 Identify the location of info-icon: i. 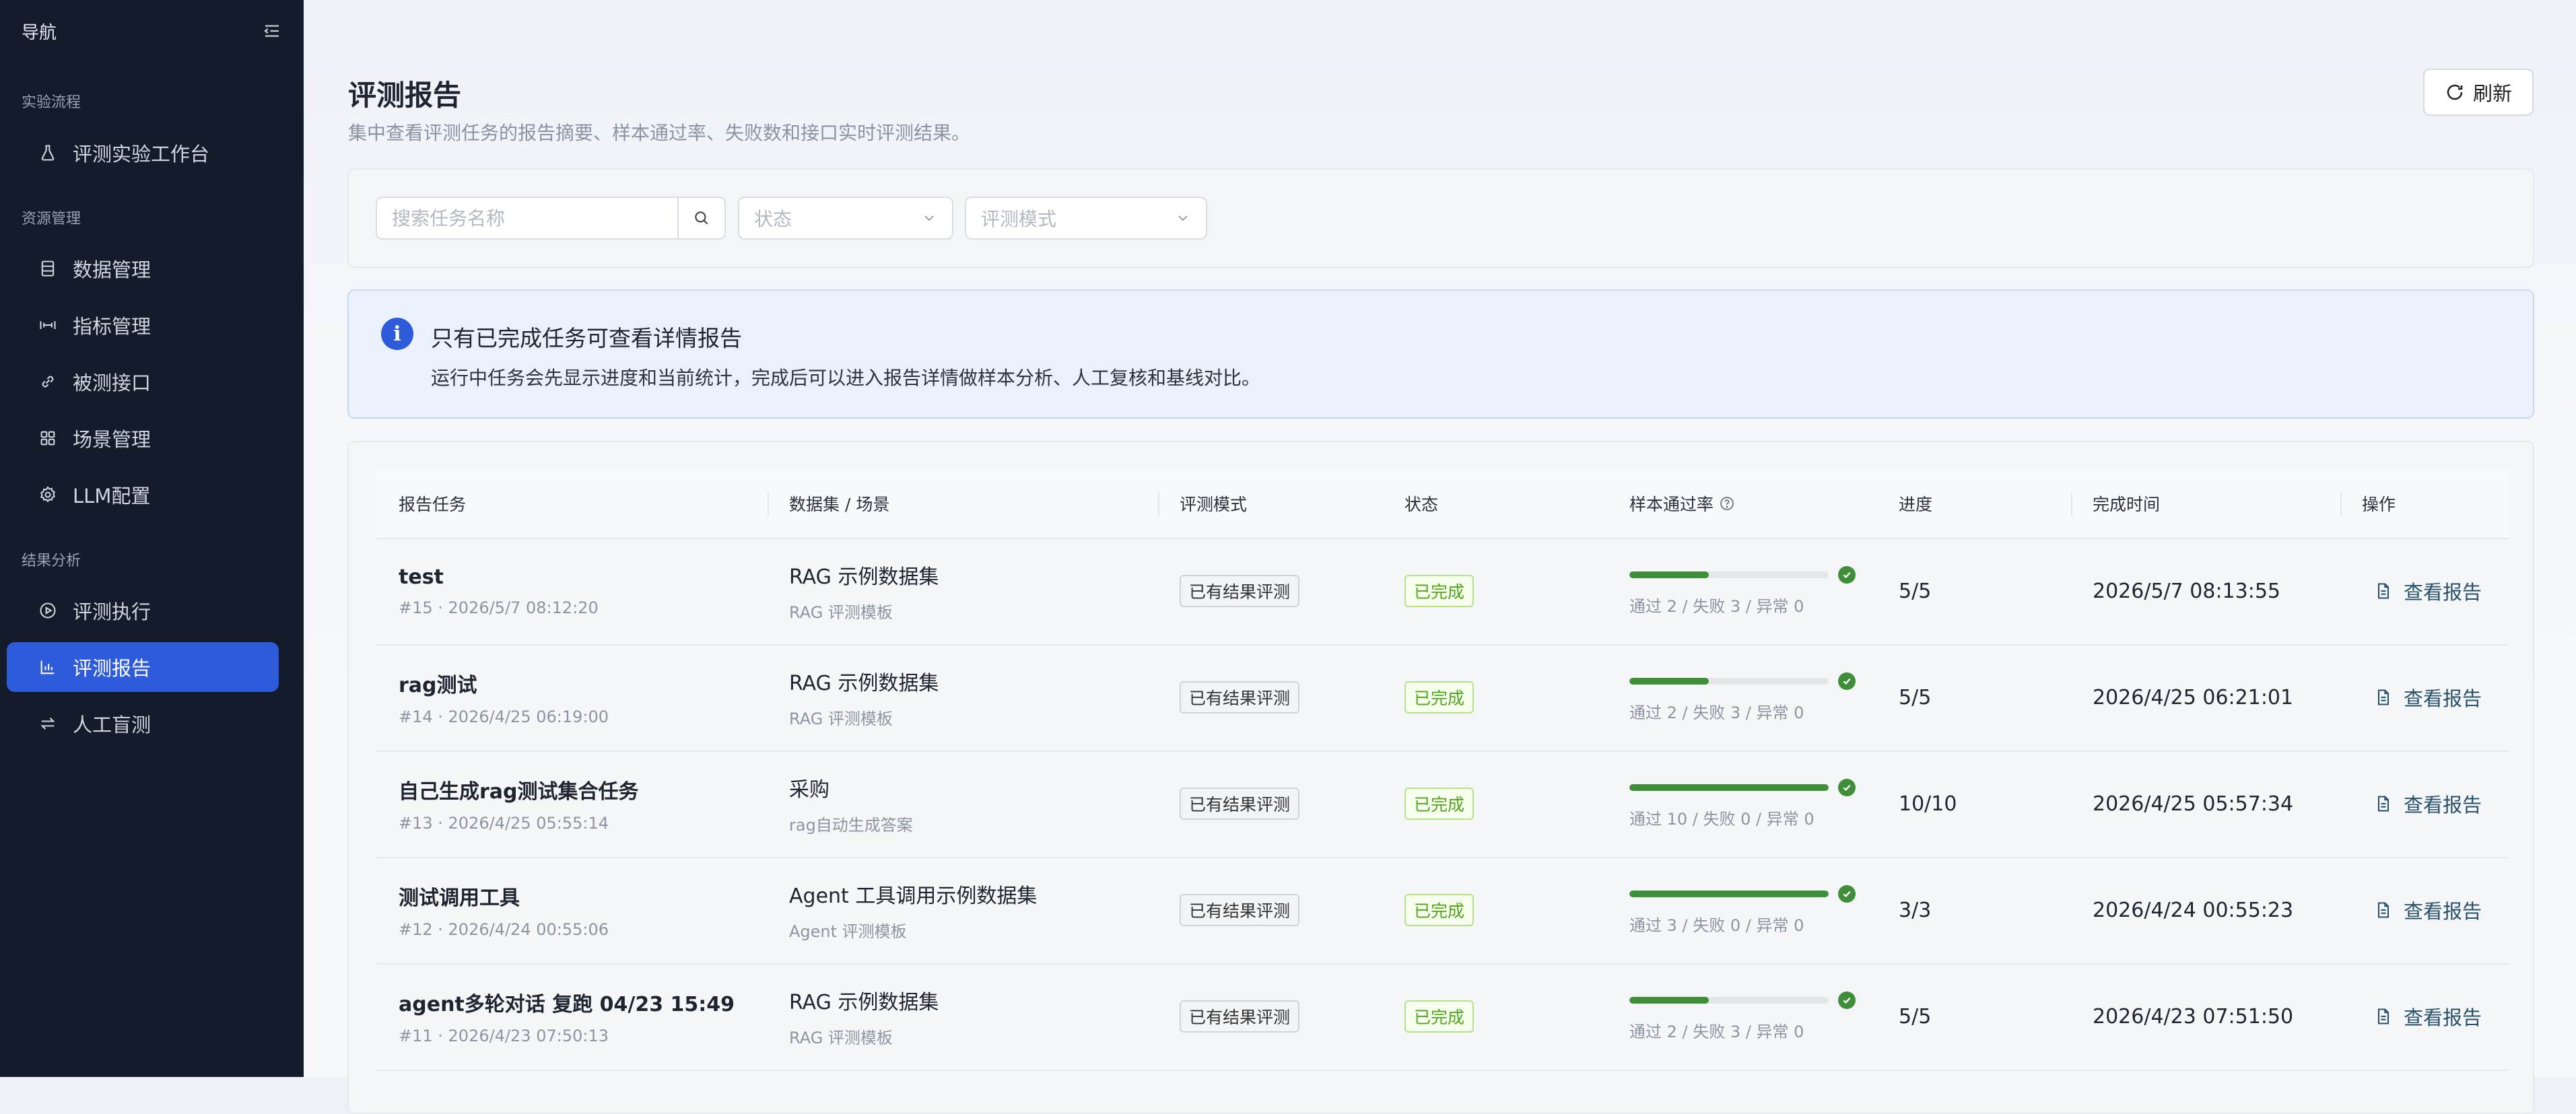
(397, 334).